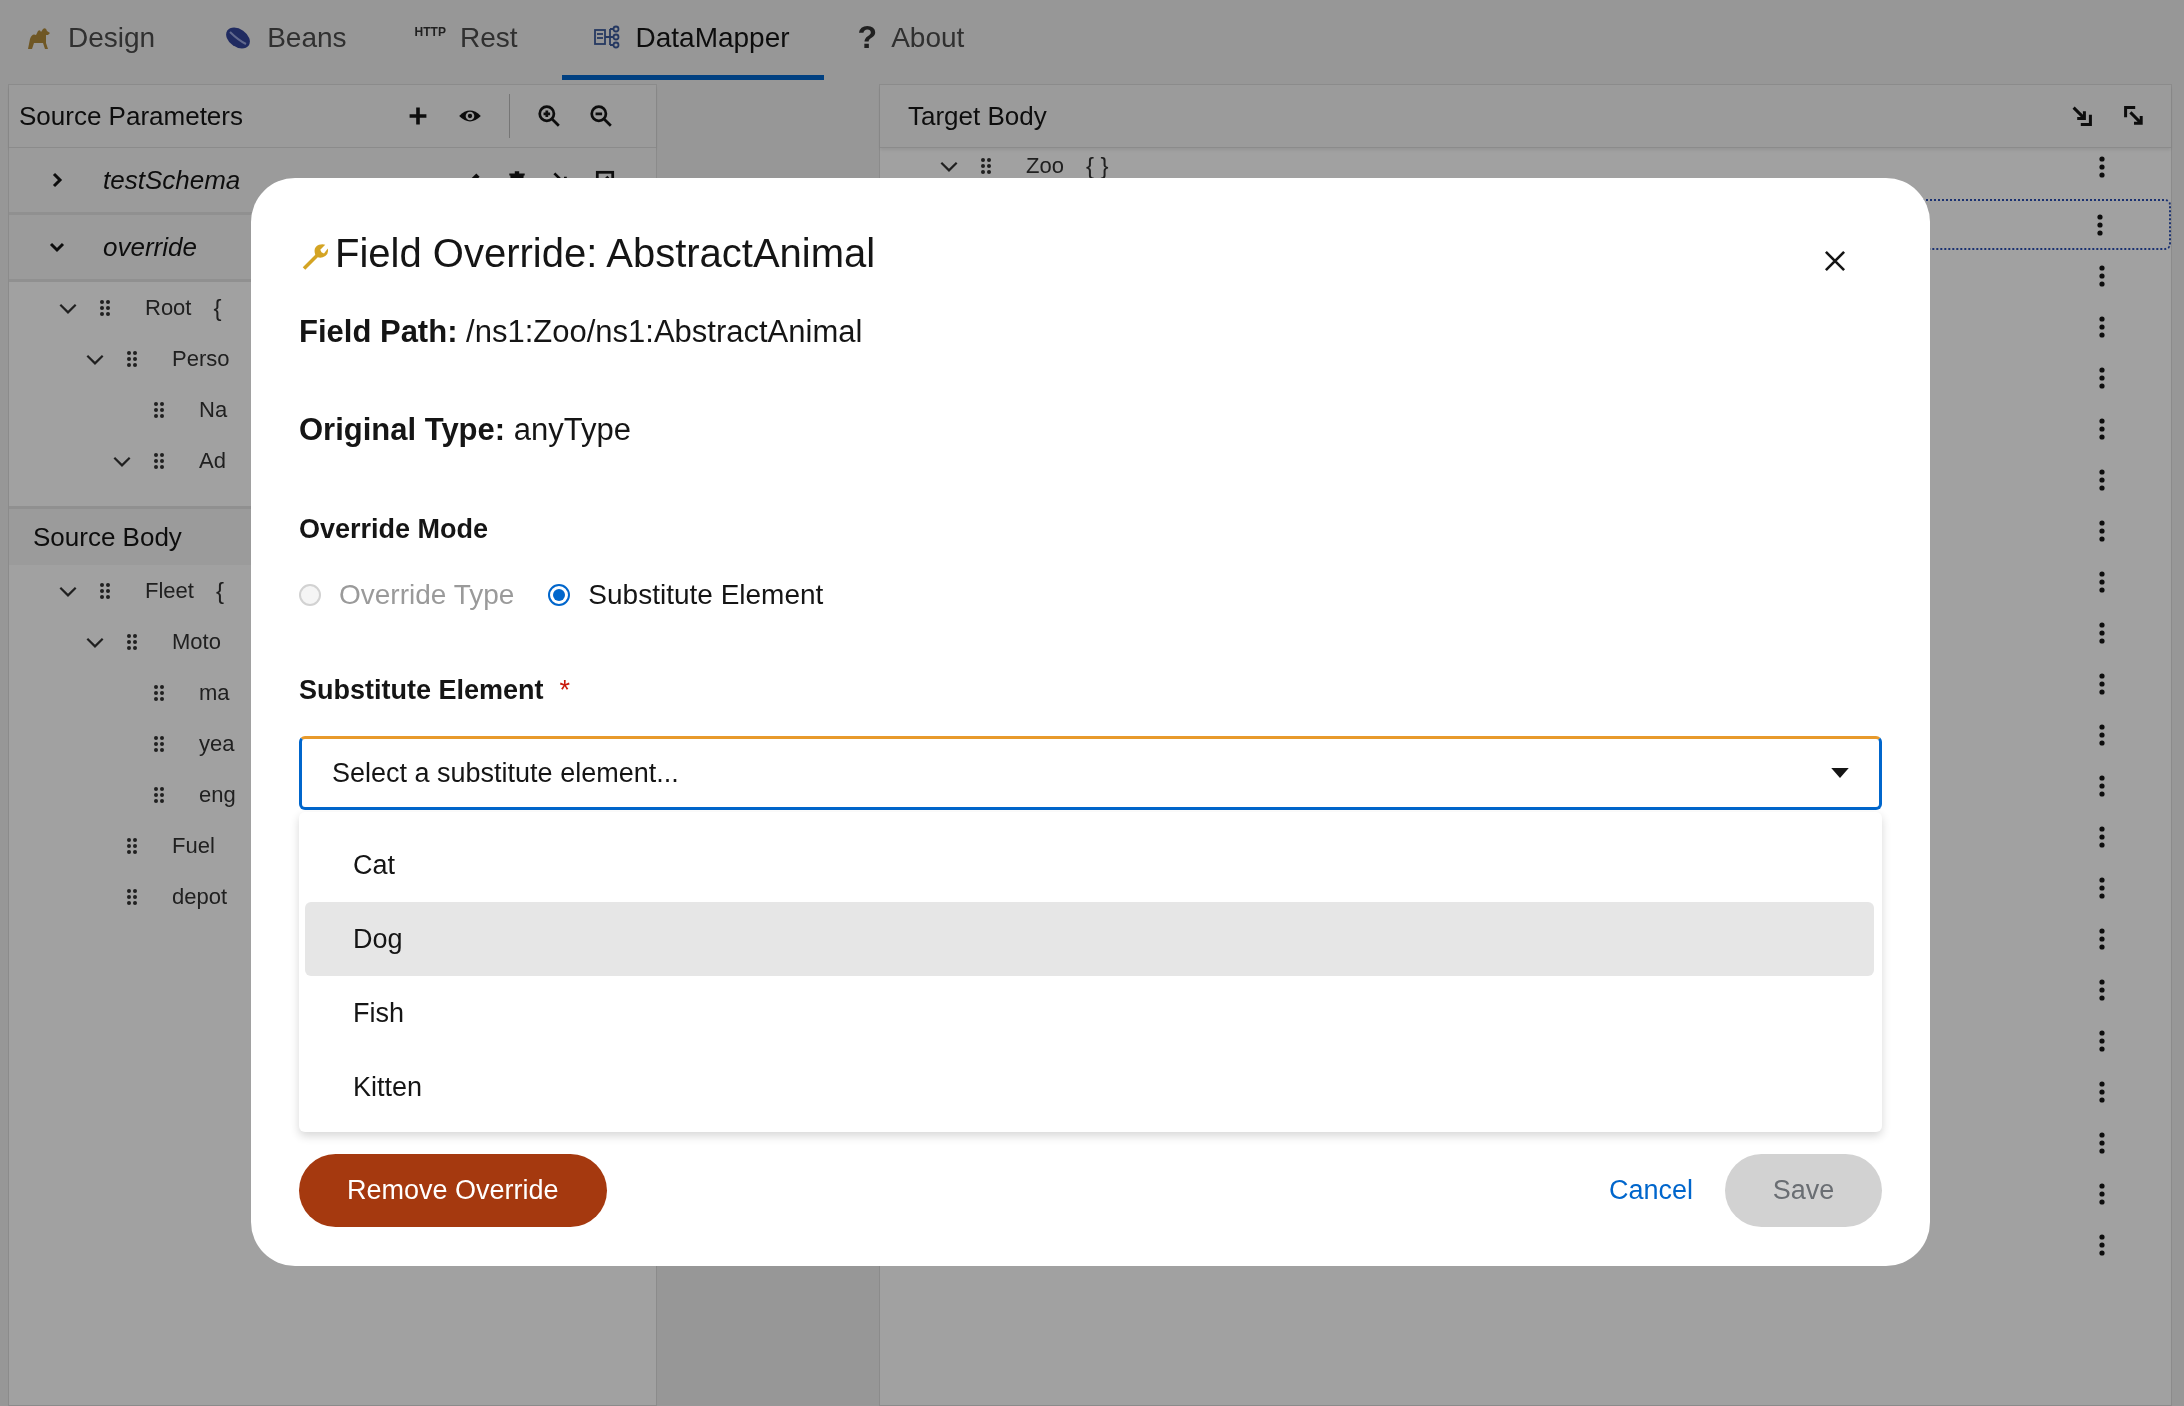 Image resolution: width=2184 pixels, height=1406 pixels. I want to click on field-label: Override Mode, so click(394, 529).